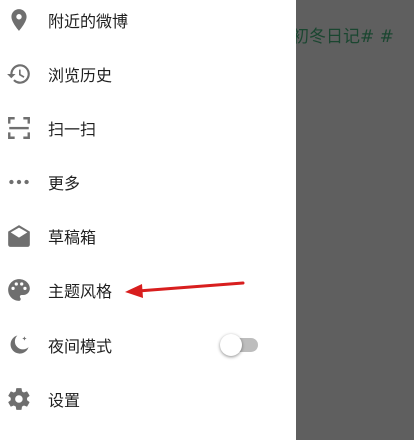 Image resolution: width=414 pixels, height=440 pixels. Describe the element at coordinates (19, 290) in the screenshot. I see `palette-icon` at that location.